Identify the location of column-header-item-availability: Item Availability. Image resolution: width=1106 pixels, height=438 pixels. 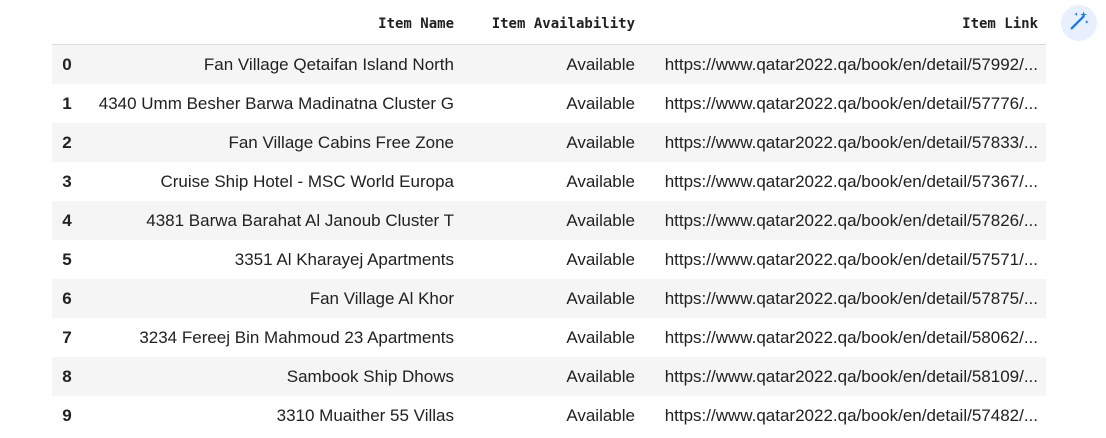
(552, 24).